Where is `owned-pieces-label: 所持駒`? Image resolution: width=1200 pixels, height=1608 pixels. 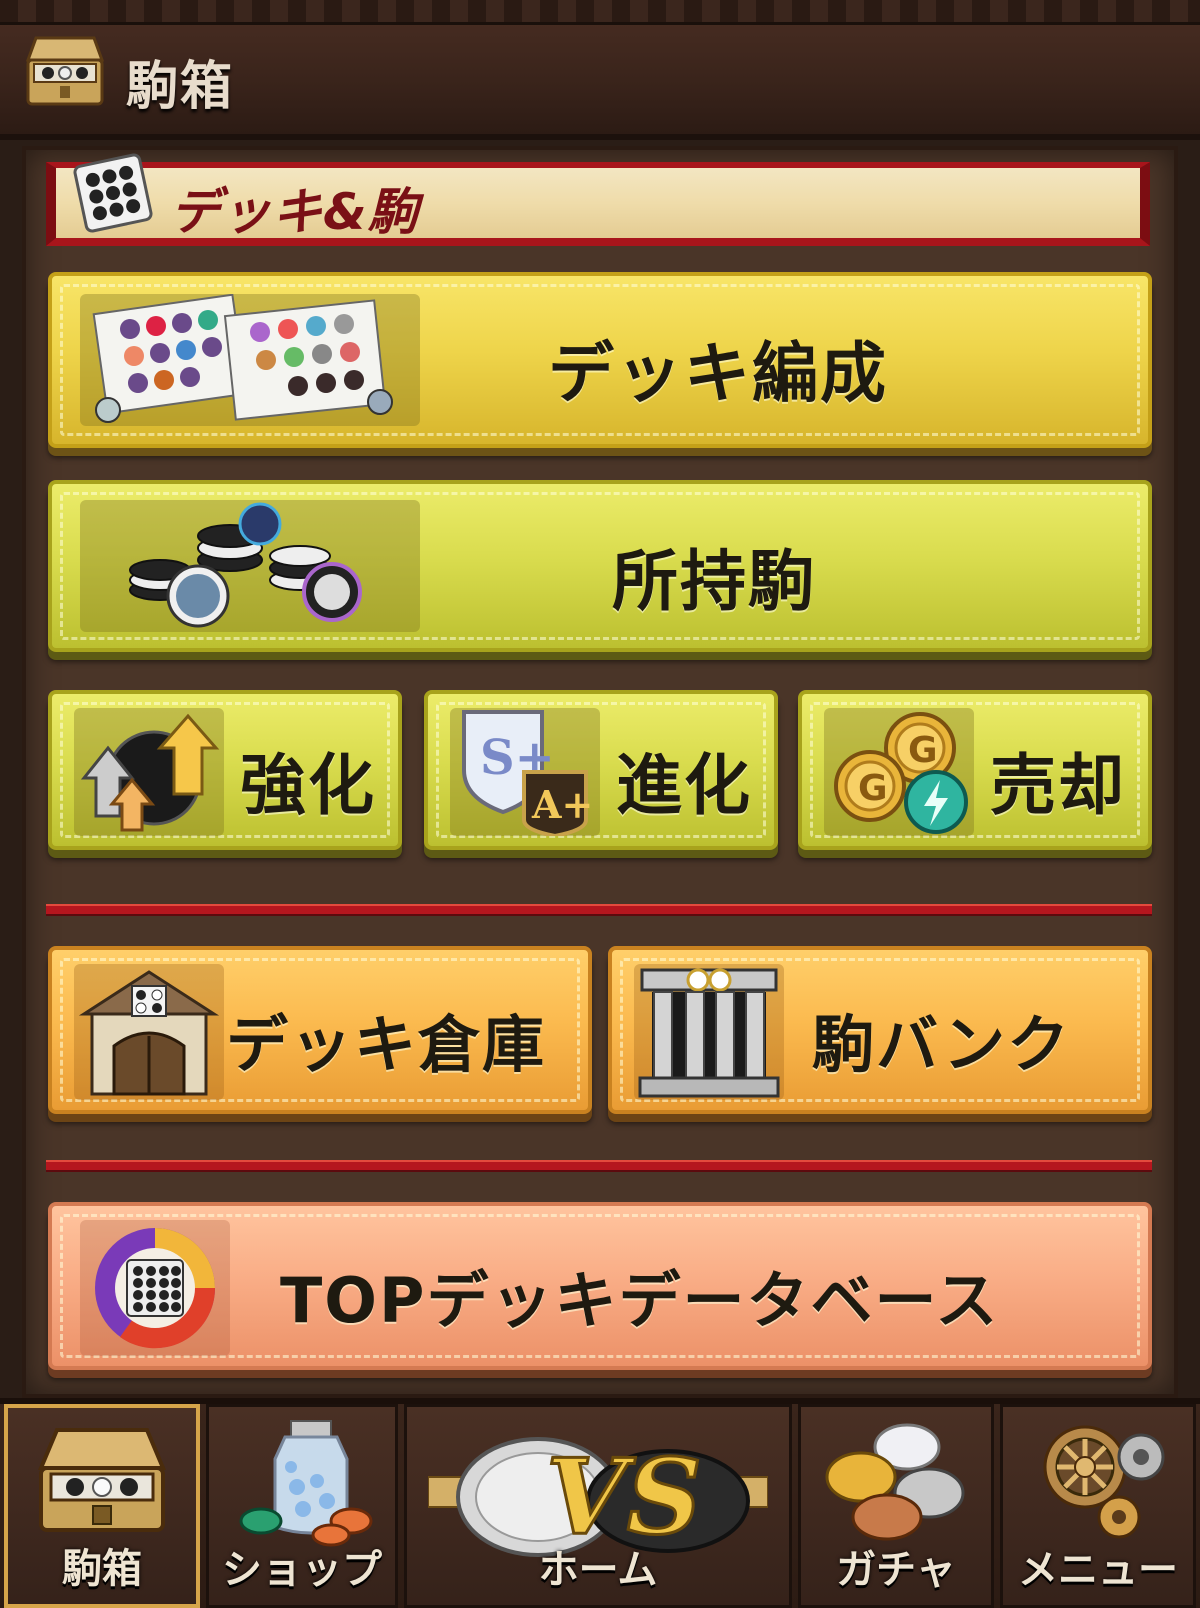 owned-pieces-label: 所持駒 is located at coordinates (714, 581).